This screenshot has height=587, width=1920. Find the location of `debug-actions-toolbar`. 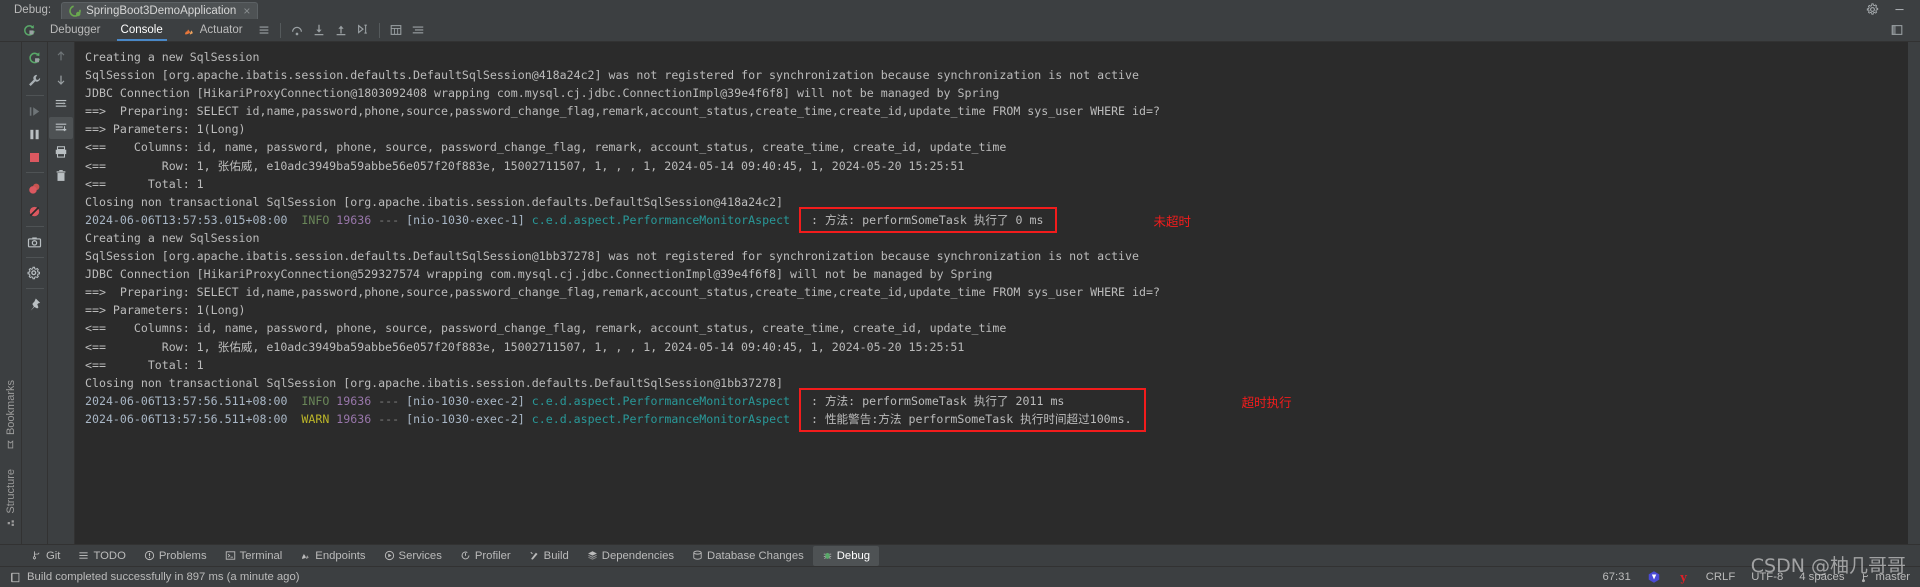

debug-actions-toolbar is located at coordinates (35, 293).